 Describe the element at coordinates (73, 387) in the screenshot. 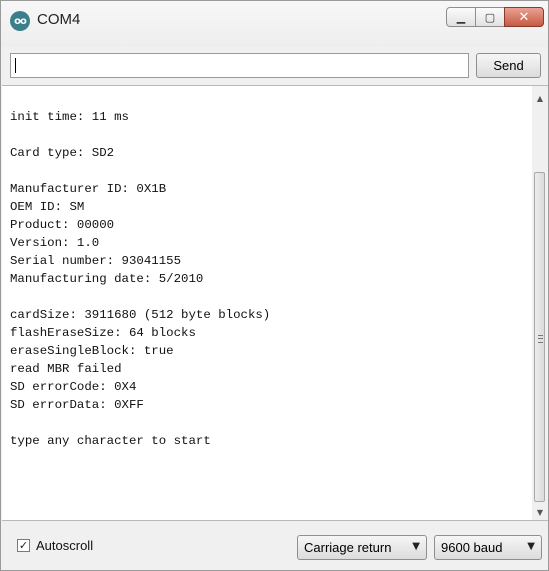

I see `output-line: SD errorCode: 0X4` at that location.